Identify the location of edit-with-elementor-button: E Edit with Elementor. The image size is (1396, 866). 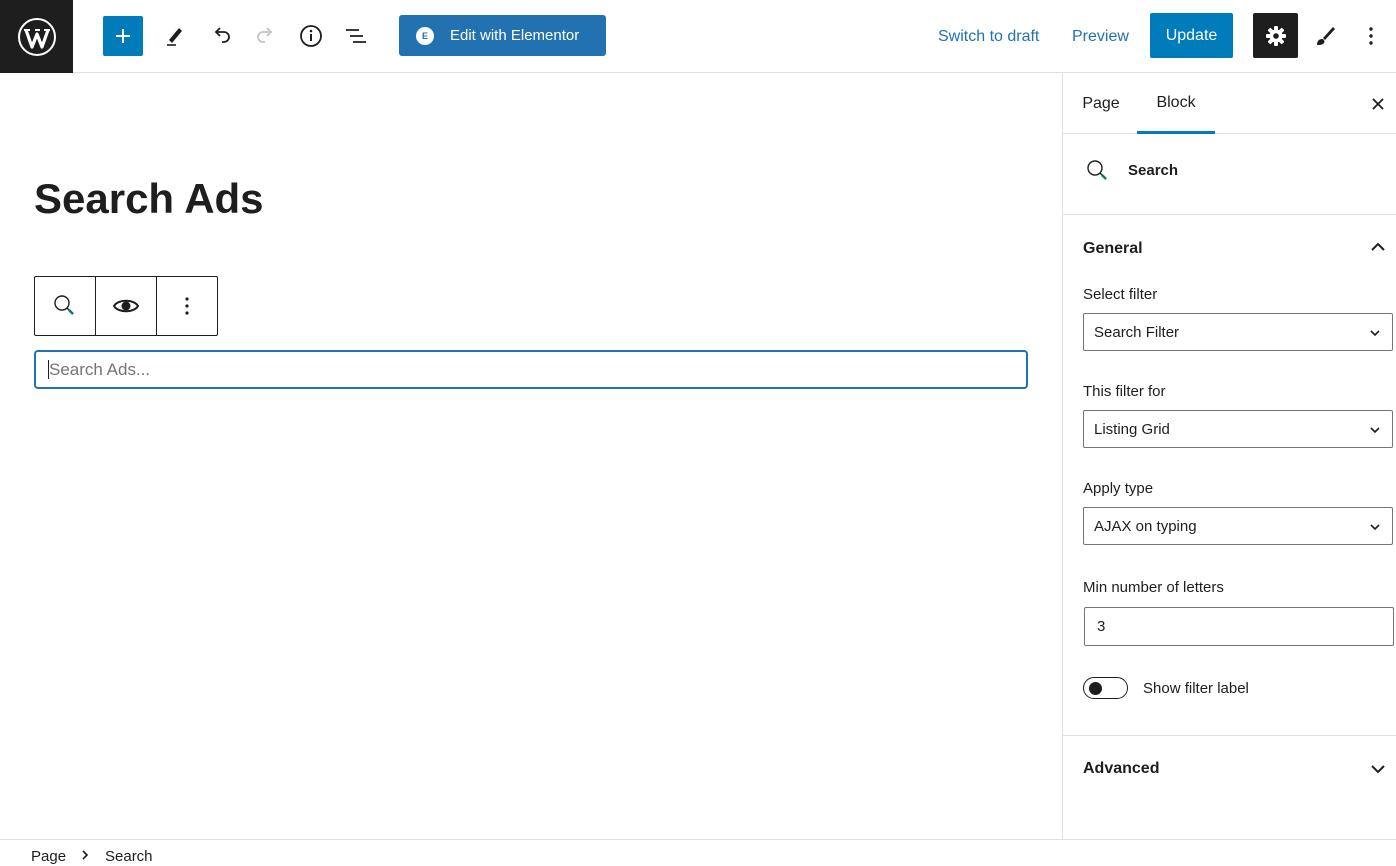
(502, 35).